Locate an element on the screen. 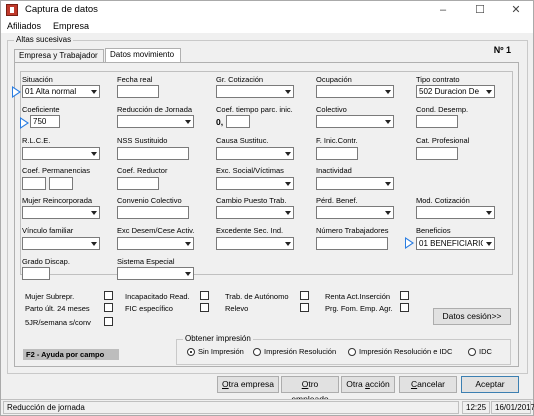  rlce-select is located at coordinates (61, 153).